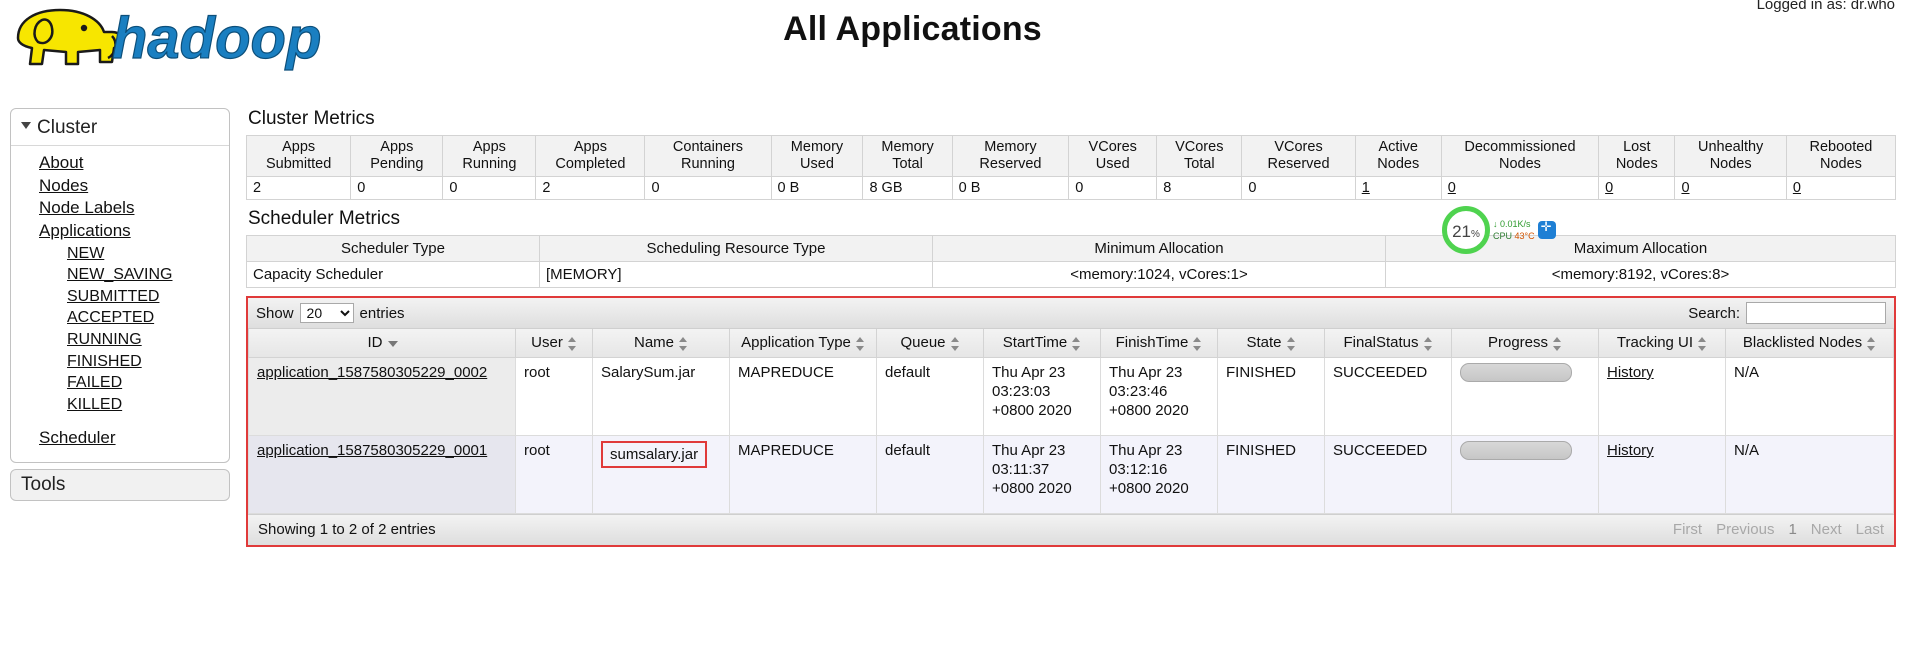 The width and height of the screenshot is (1905, 665). Describe the element at coordinates (1010, 188) in the screenshot. I see `val-memory-reserved: 0 B` at that location.